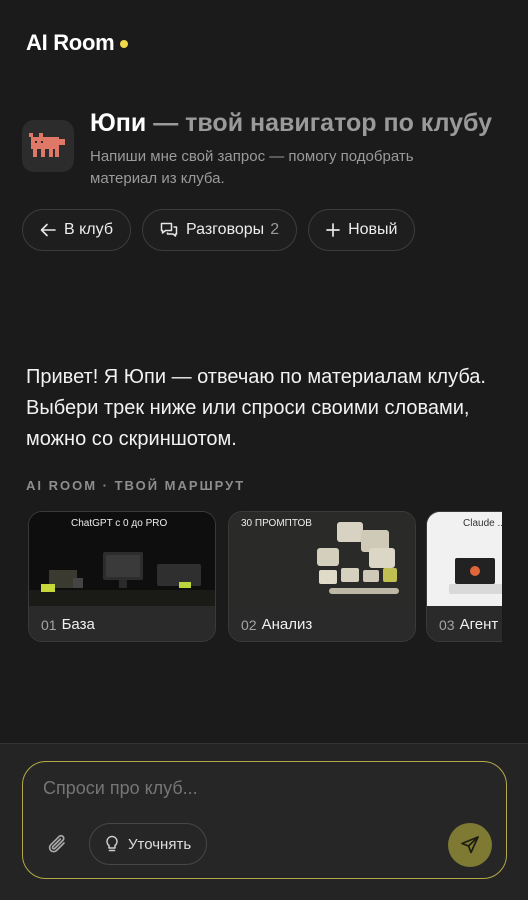 This screenshot has height=900, width=528. What do you see at coordinates (48, 230) in the screenshot?
I see `arrow-left-icon` at bounding box center [48, 230].